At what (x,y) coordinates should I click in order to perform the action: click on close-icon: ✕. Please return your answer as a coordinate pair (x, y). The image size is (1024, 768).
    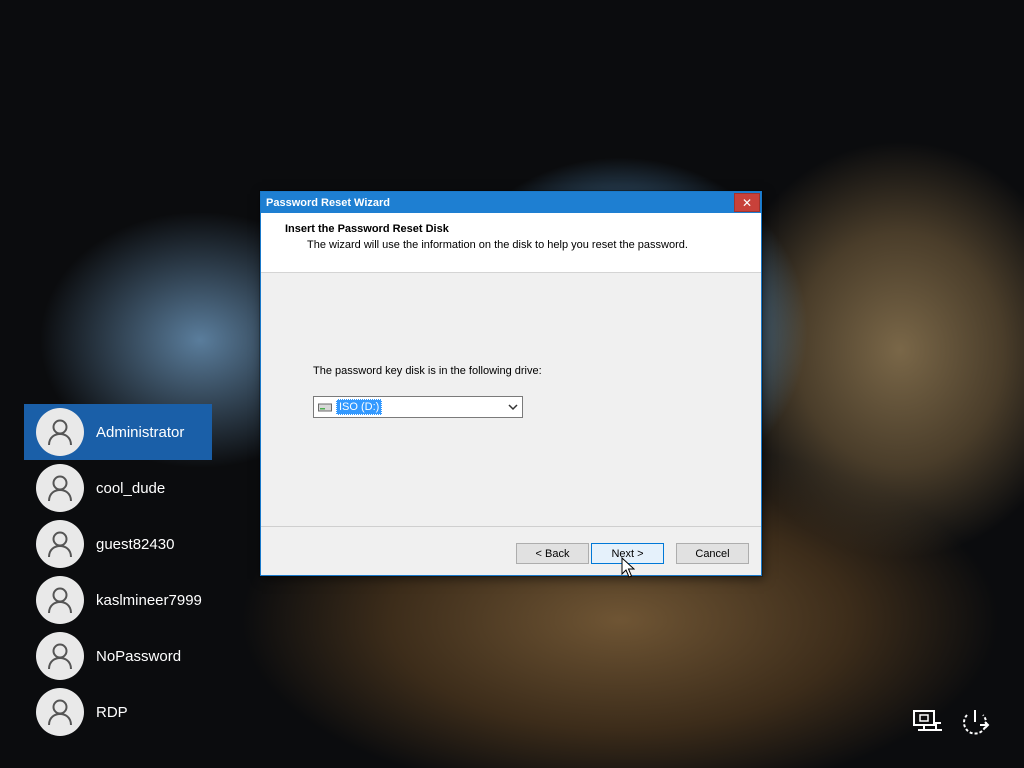
    Looking at the image, I should click on (747, 202).